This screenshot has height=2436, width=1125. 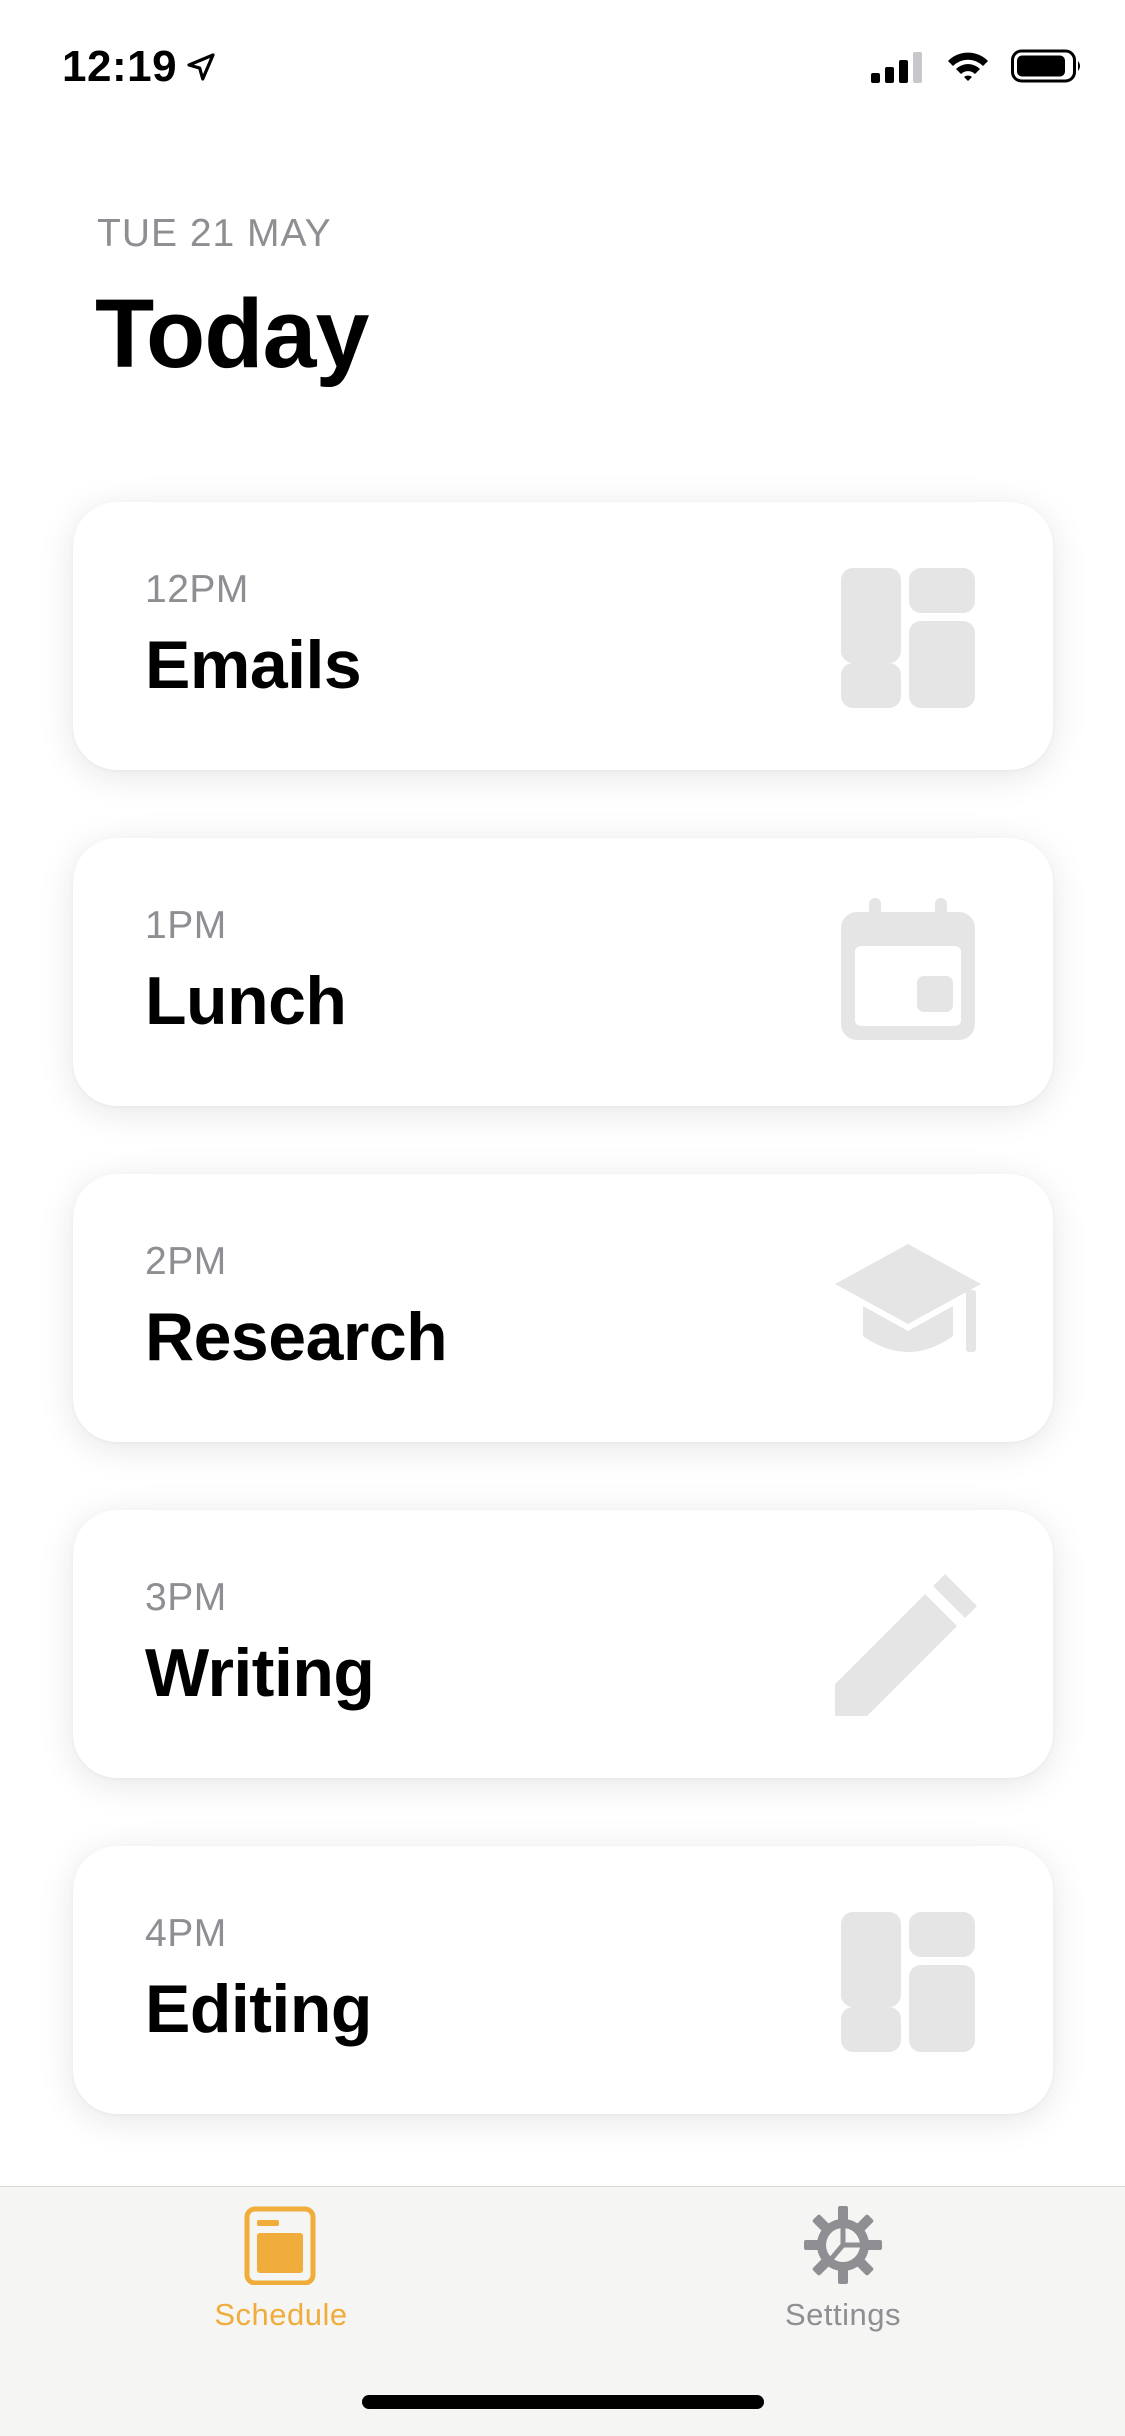 I want to click on status-indicators, so click(x=977, y=66).